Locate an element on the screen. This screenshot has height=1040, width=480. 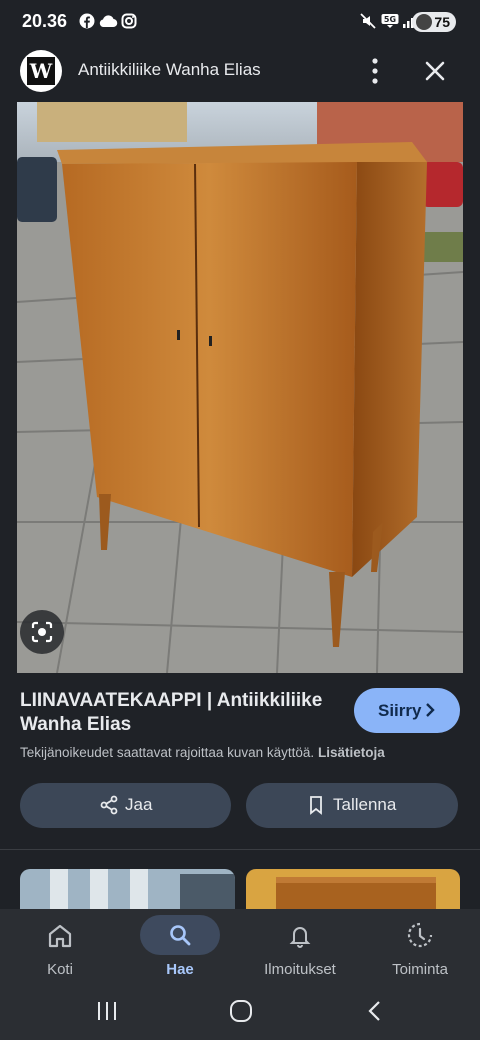
svg-text: 5G is located at coordinates (390, 19).